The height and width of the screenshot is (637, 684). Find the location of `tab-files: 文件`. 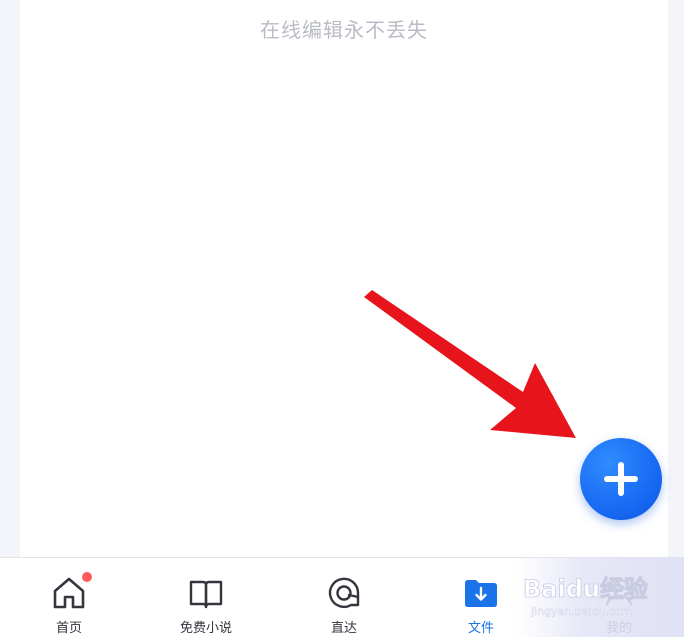

tab-files: 文件 is located at coordinates (481, 597).